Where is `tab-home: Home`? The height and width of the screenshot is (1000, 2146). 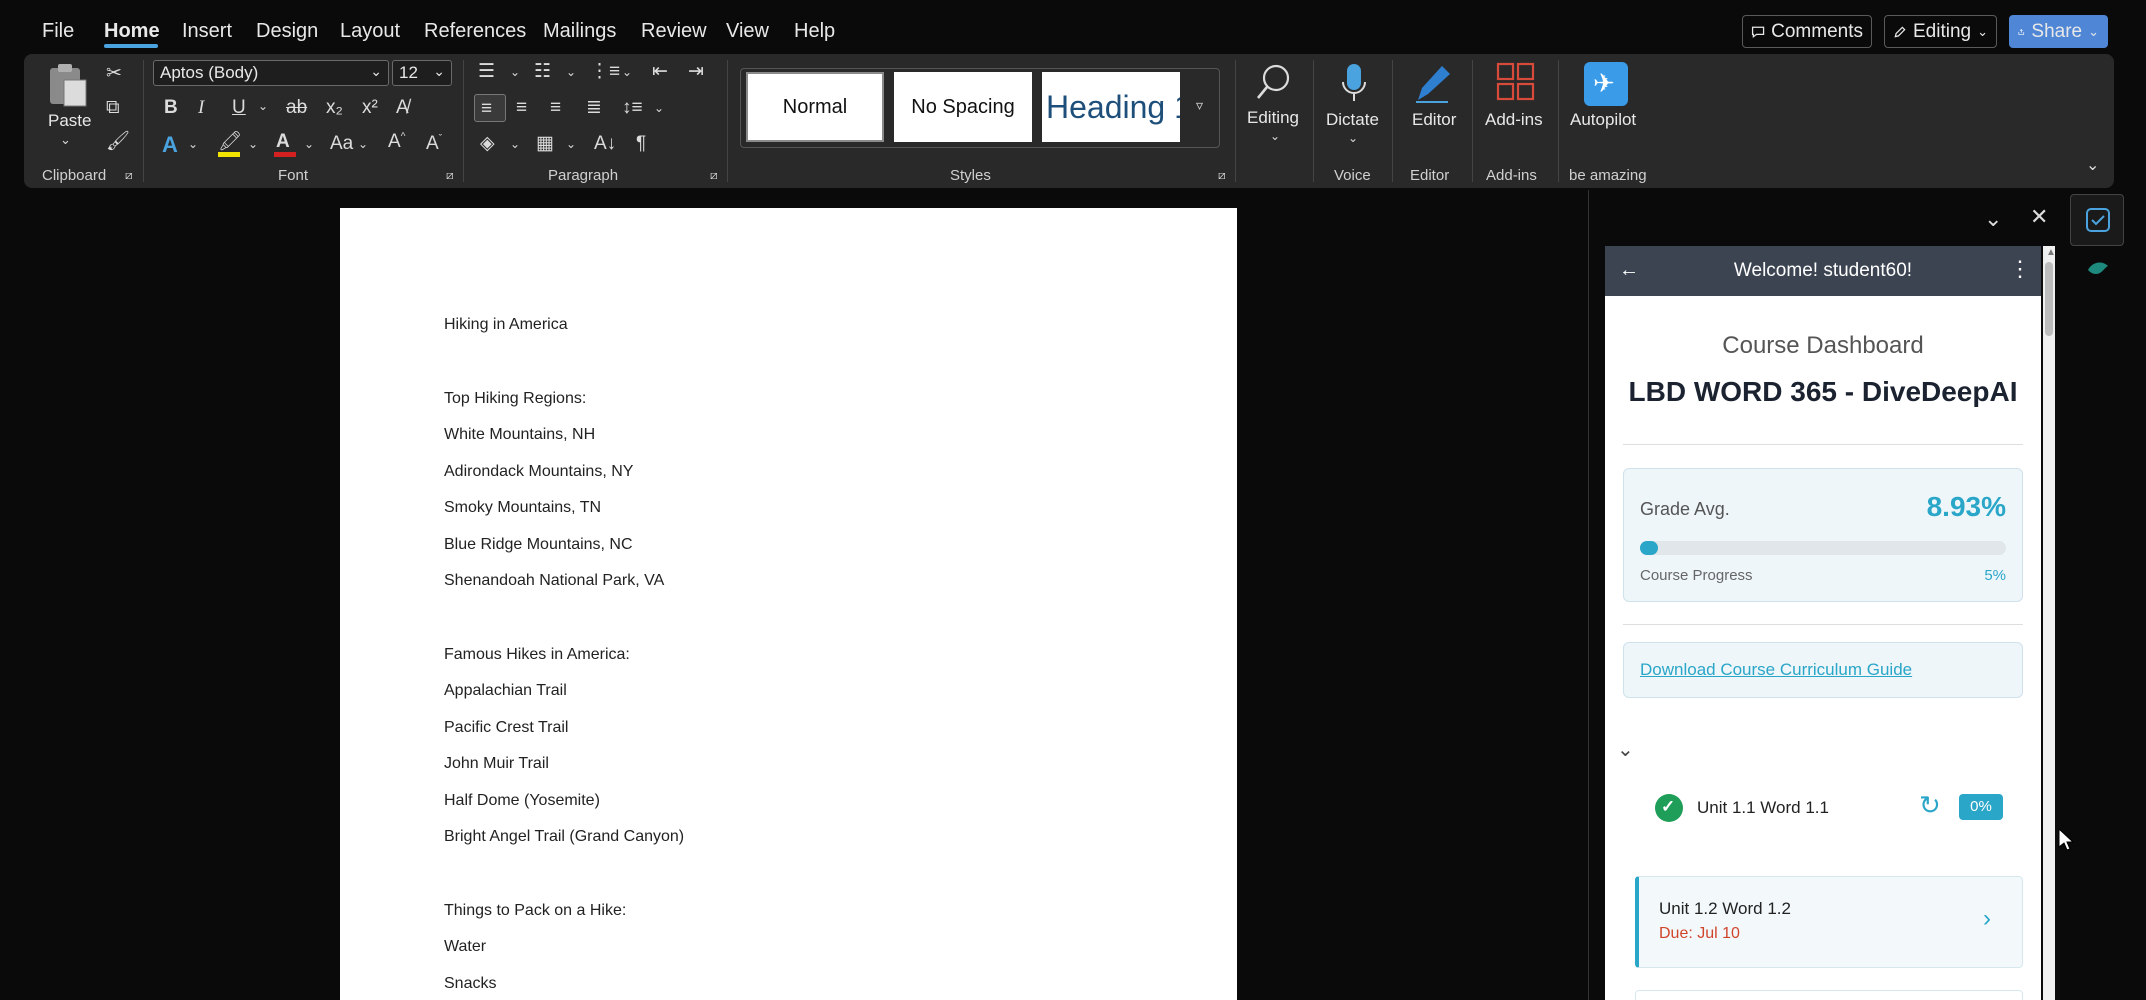
tab-home: Home is located at coordinates (132, 31).